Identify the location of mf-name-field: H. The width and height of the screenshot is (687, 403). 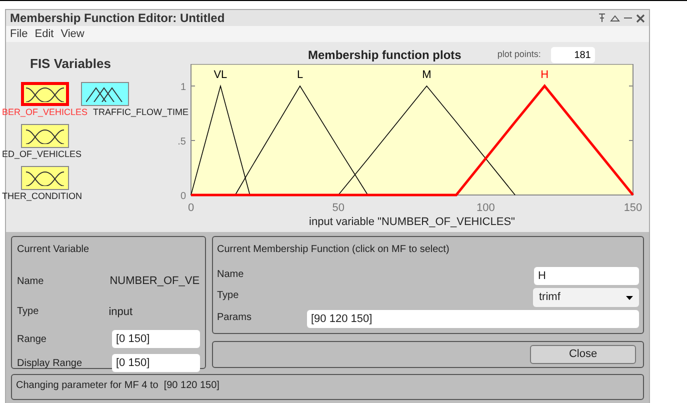
(586, 276).